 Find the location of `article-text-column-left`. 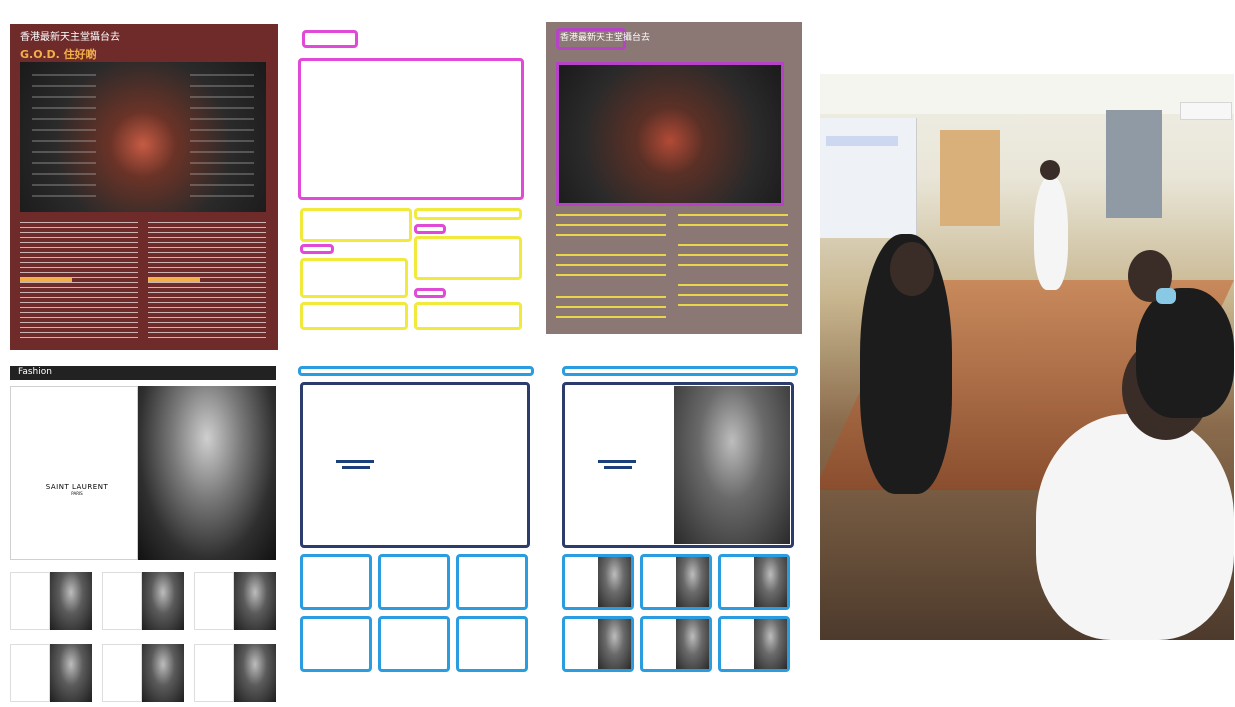

article-text-column-left is located at coordinates (79, 280).